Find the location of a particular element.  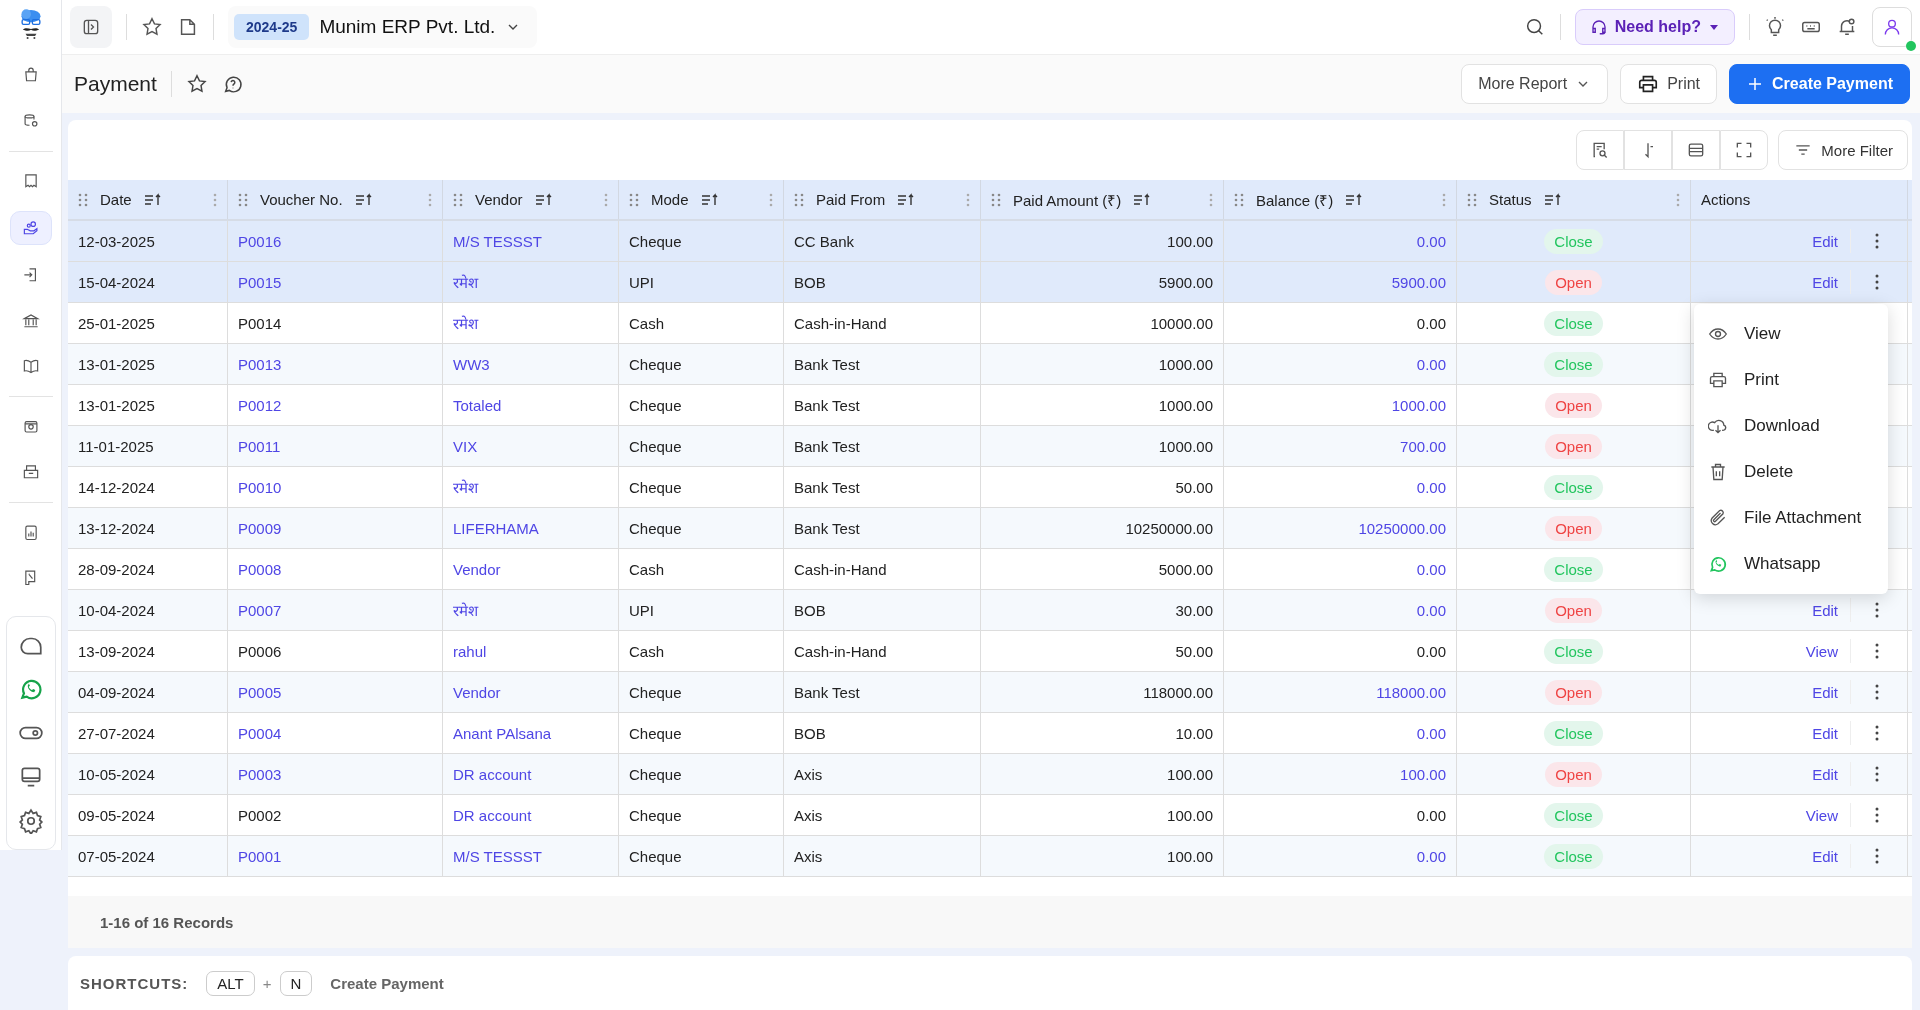

column-header: Date is located at coordinates (148, 199).